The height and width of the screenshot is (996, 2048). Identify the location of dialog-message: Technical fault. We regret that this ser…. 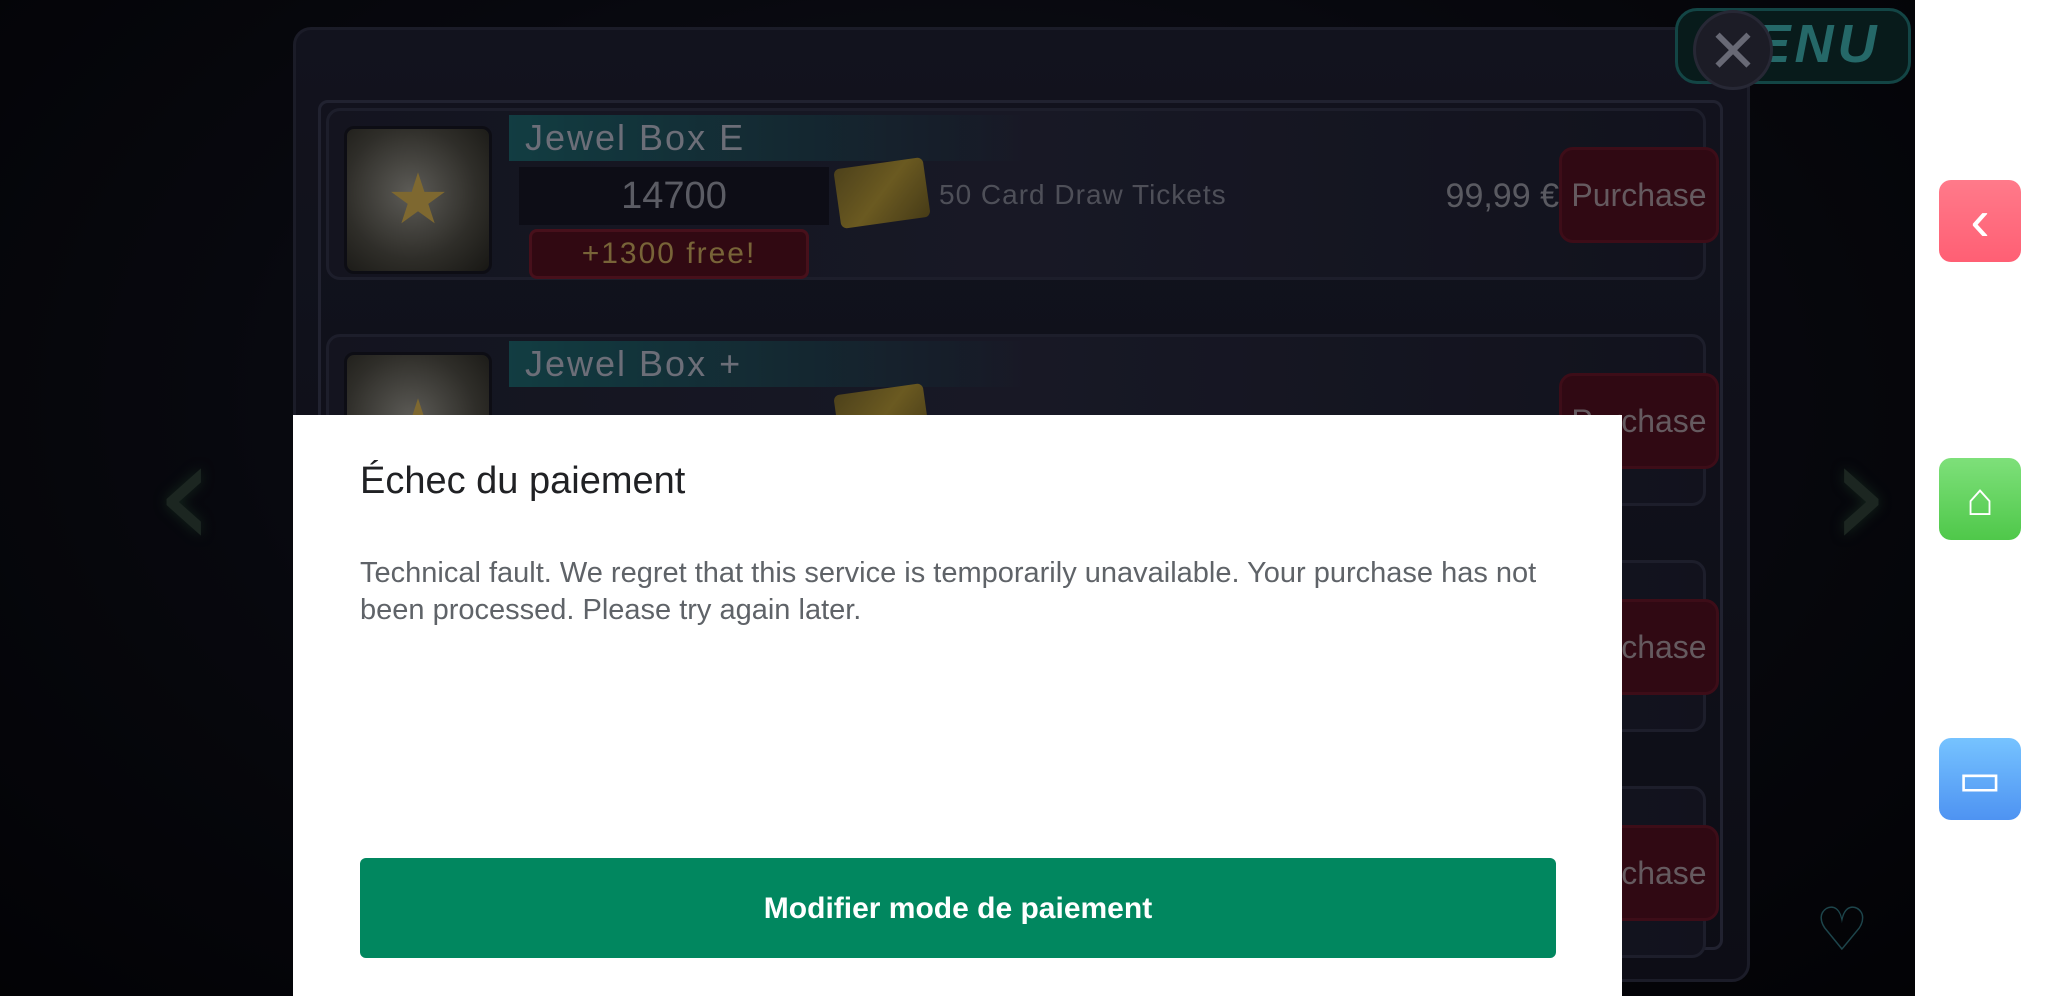
(948, 591).